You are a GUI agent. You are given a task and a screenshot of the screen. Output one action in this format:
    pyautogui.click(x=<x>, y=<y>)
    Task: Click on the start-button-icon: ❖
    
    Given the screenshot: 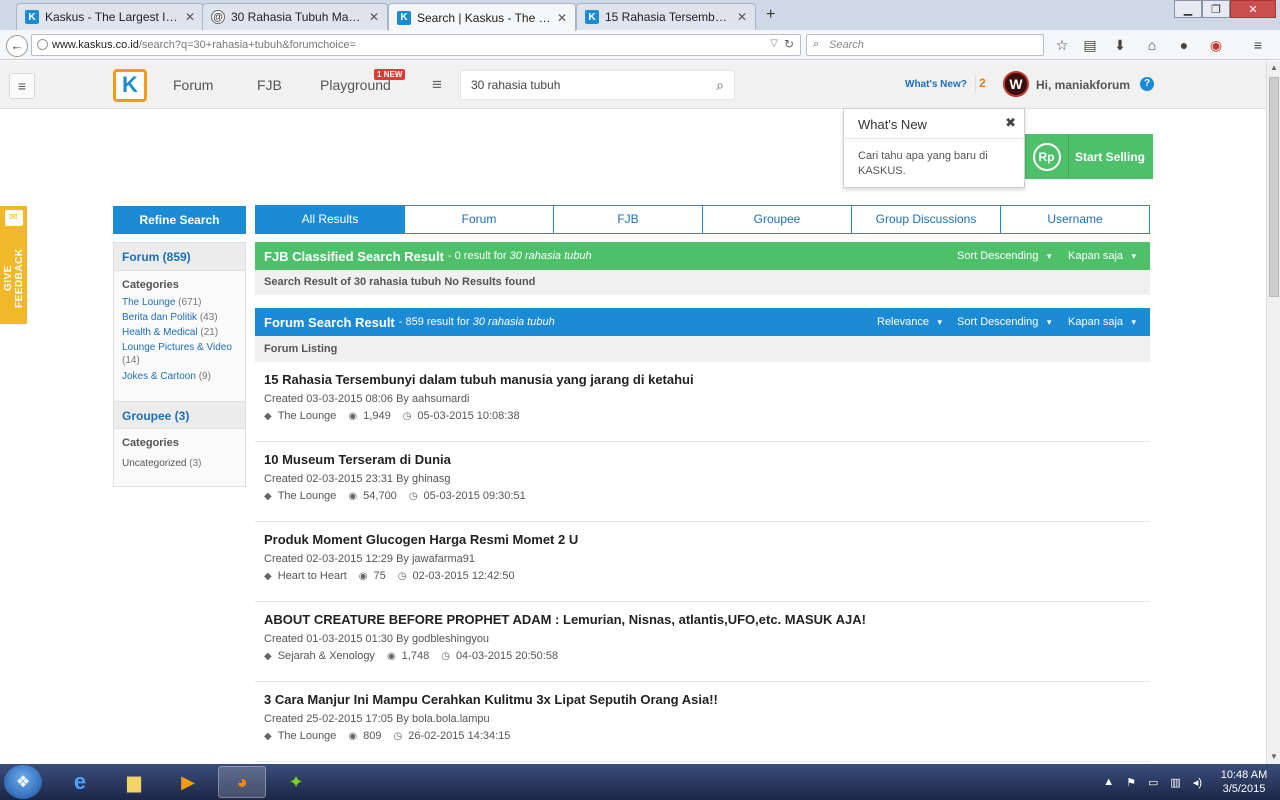 What is the action you would take?
    pyautogui.click(x=23, y=782)
    